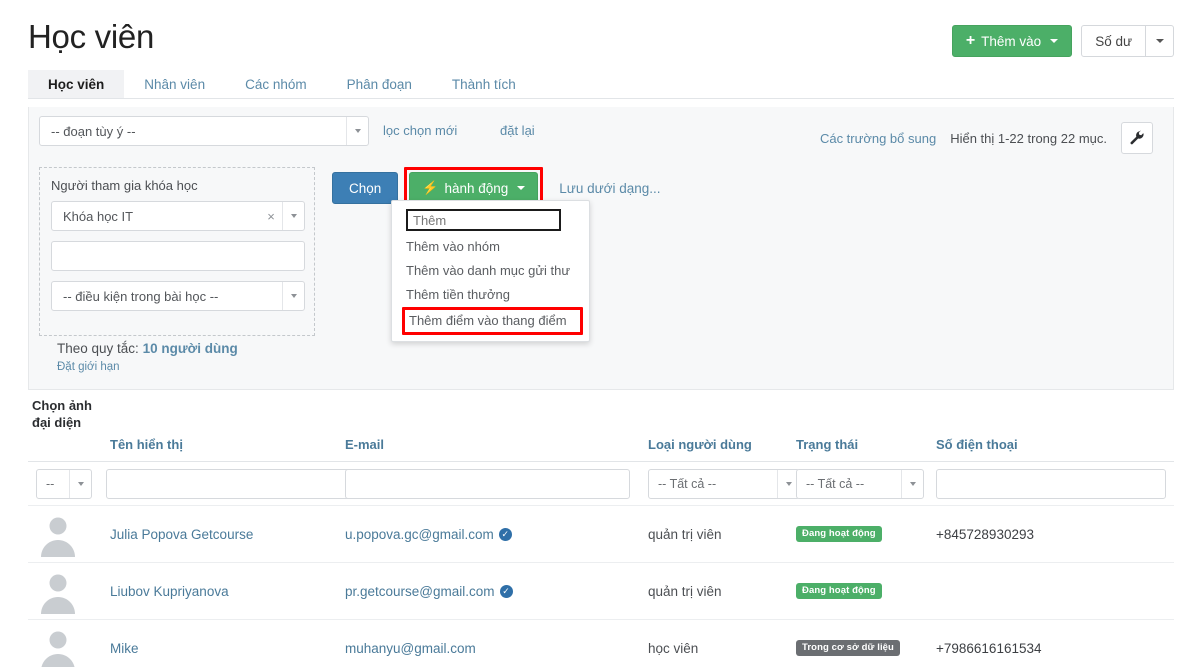  Describe the element at coordinates (141, 296) in the screenshot. I see `lesson-condition-value: -- điều kiện trong bài học --` at that location.